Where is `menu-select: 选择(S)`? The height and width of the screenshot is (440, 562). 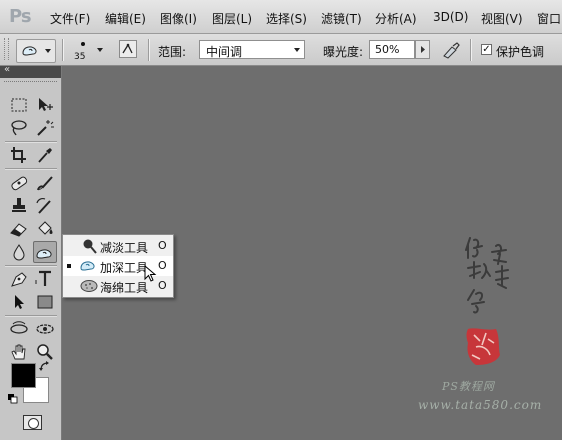 menu-select: 选择(S) is located at coordinates (286, 18).